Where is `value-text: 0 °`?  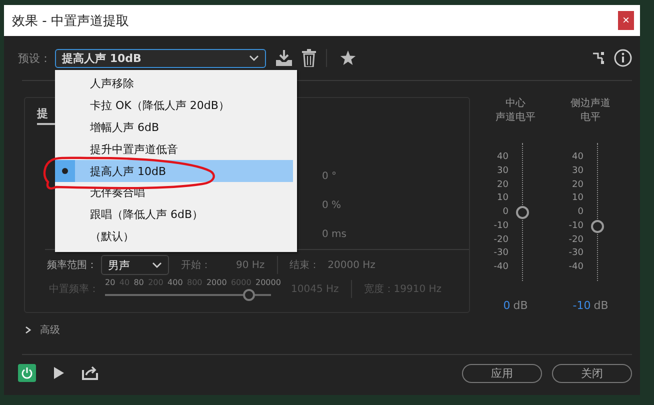
value-text: 0 ° is located at coordinates (330, 177).